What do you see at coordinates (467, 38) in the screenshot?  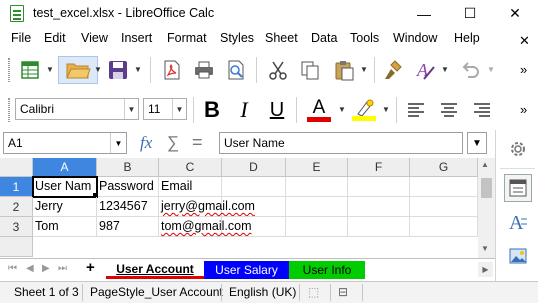 I see `menu-help: Help` at bounding box center [467, 38].